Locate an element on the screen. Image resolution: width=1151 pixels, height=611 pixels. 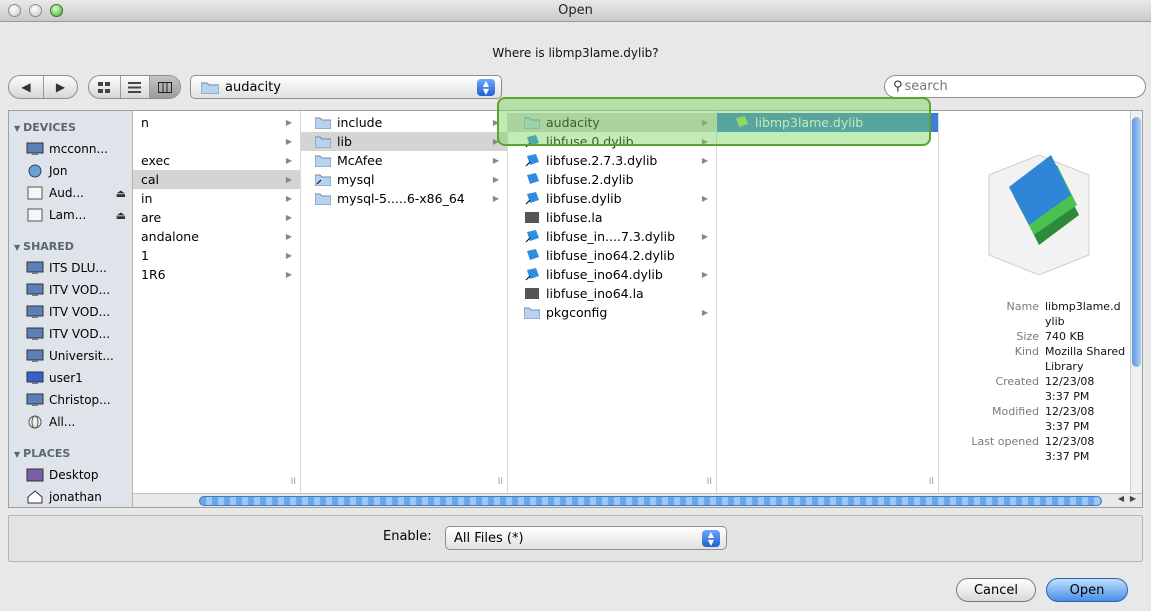
dialog-prompt: Where is libmp3lame.dylib? is located at coordinates (575, 53).